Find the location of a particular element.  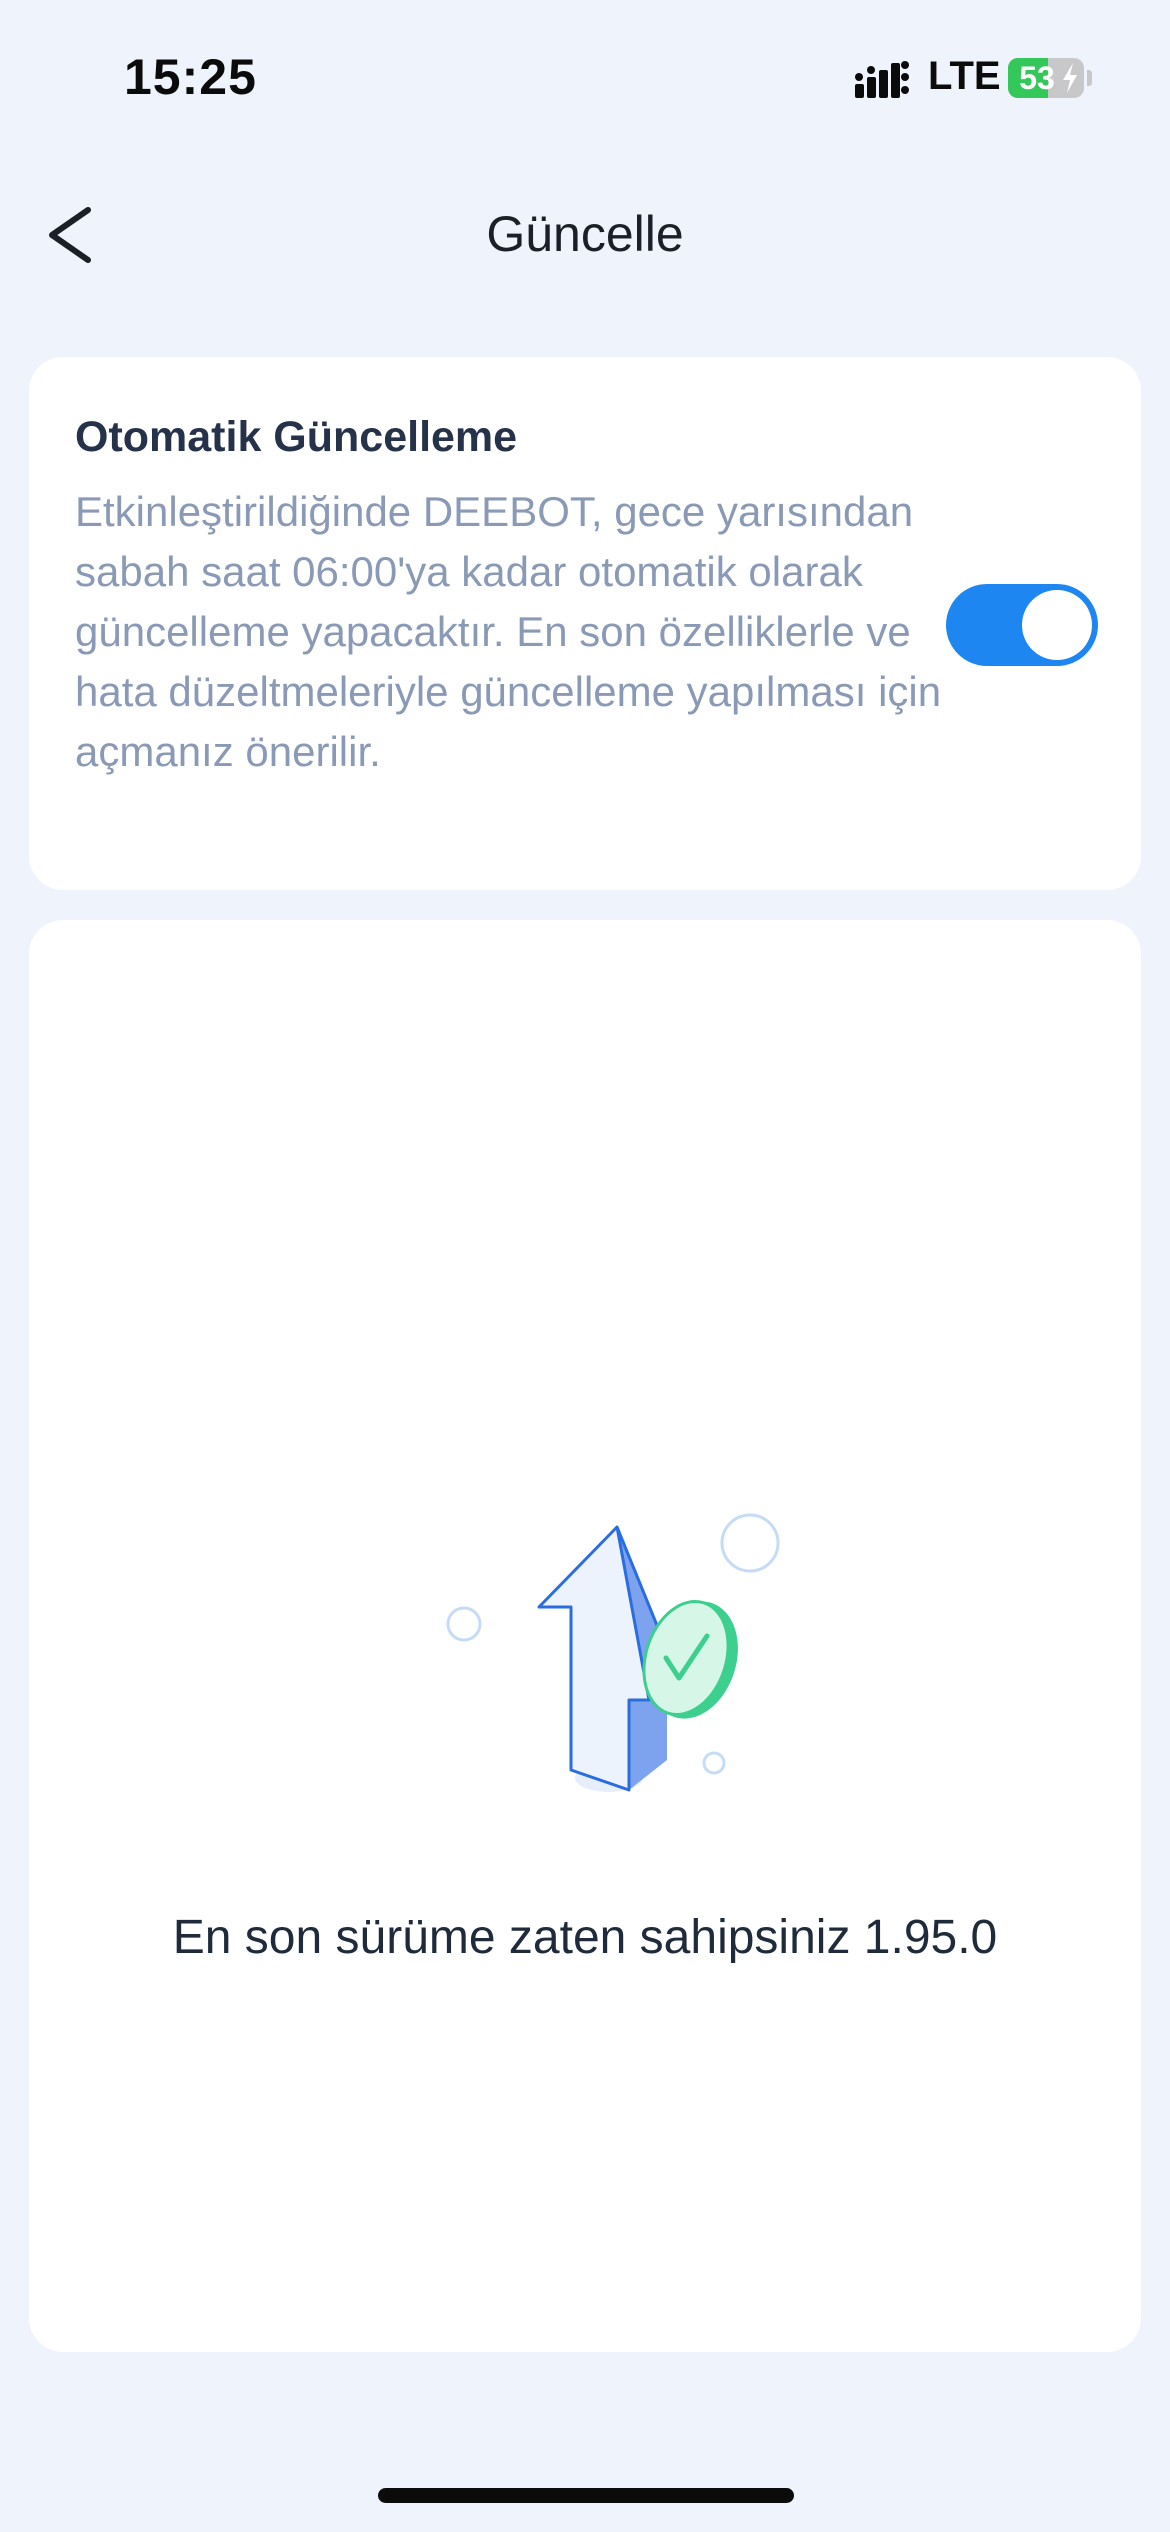

charging-bolt-icon is located at coordinates (1070, 78).